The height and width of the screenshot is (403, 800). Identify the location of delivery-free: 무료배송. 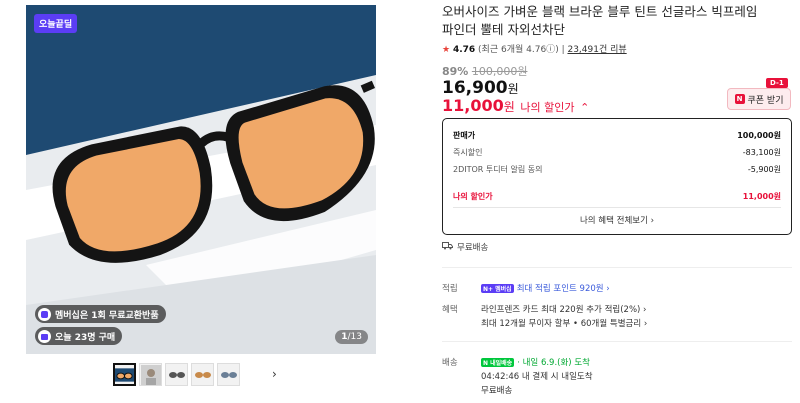
(497, 391).